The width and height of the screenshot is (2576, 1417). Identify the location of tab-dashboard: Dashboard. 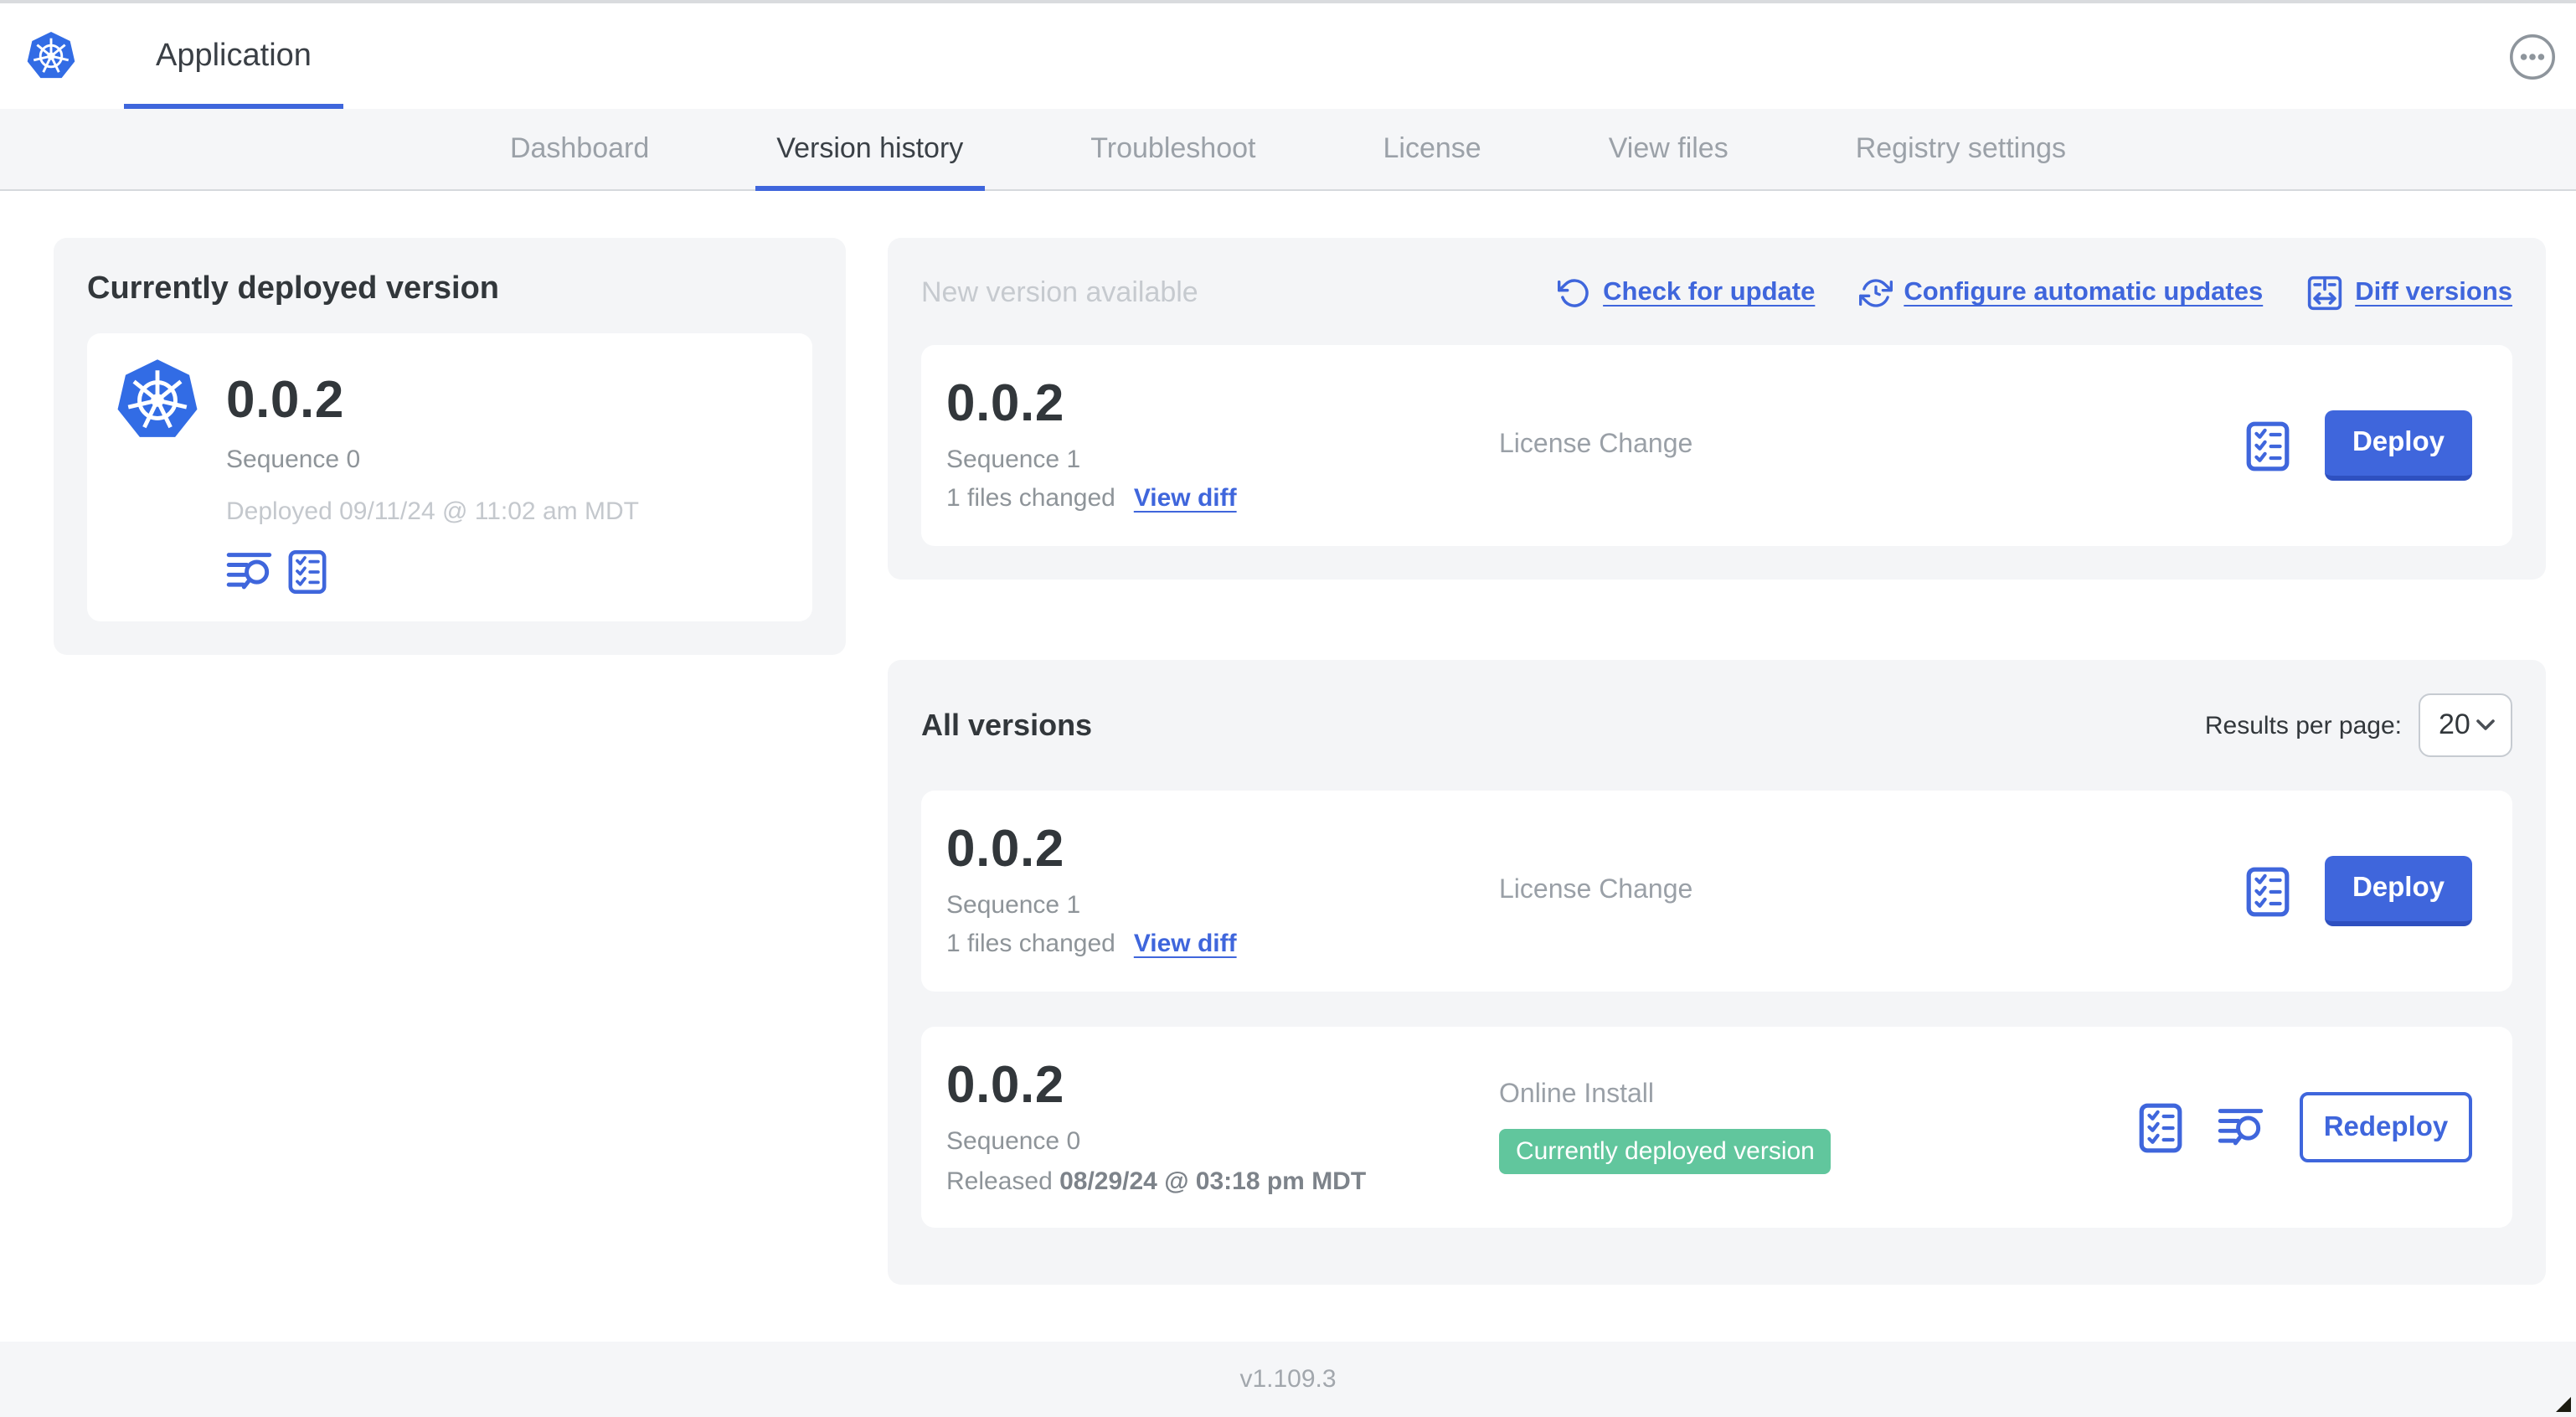
(579, 149).